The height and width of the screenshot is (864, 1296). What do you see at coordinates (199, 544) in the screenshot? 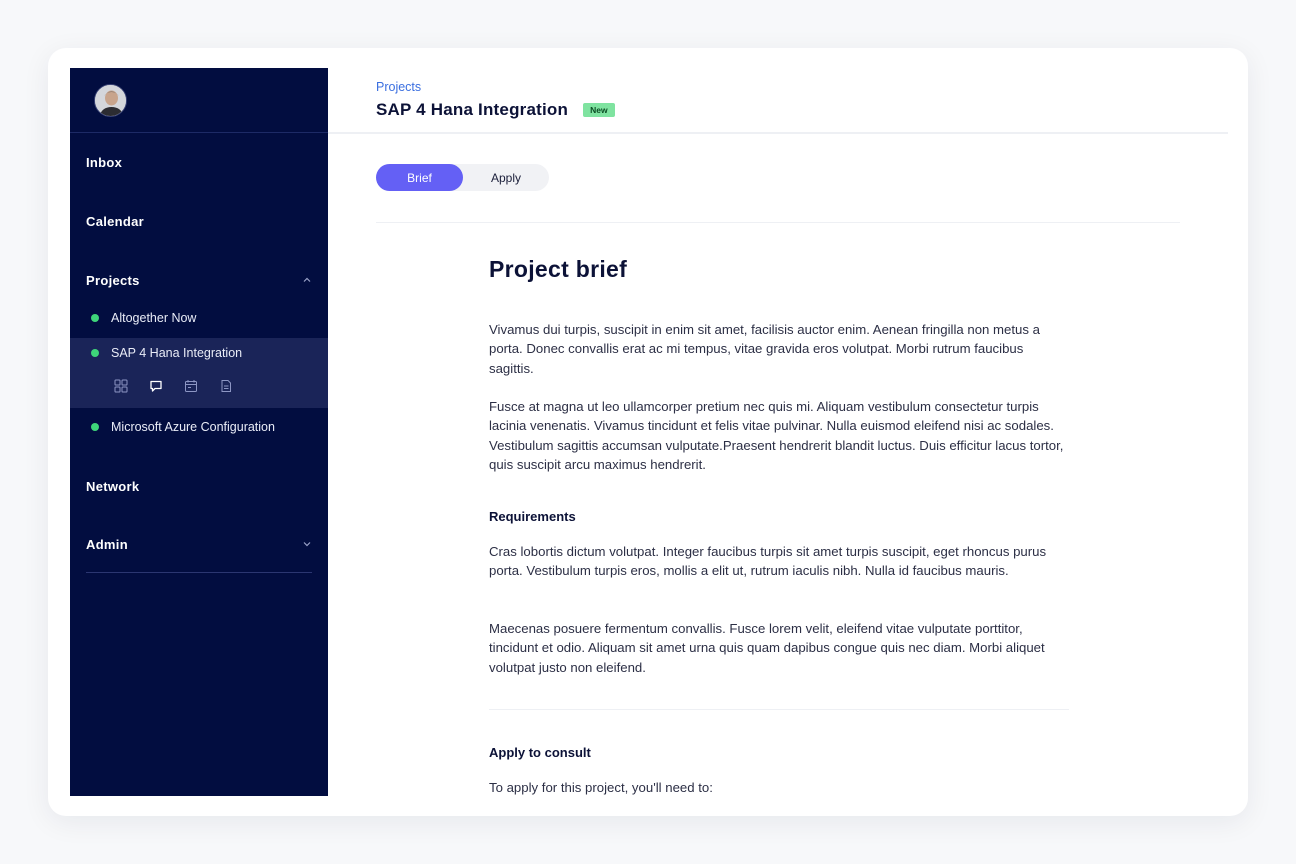
I see `nav-admin: Admin` at bounding box center [199, 544].